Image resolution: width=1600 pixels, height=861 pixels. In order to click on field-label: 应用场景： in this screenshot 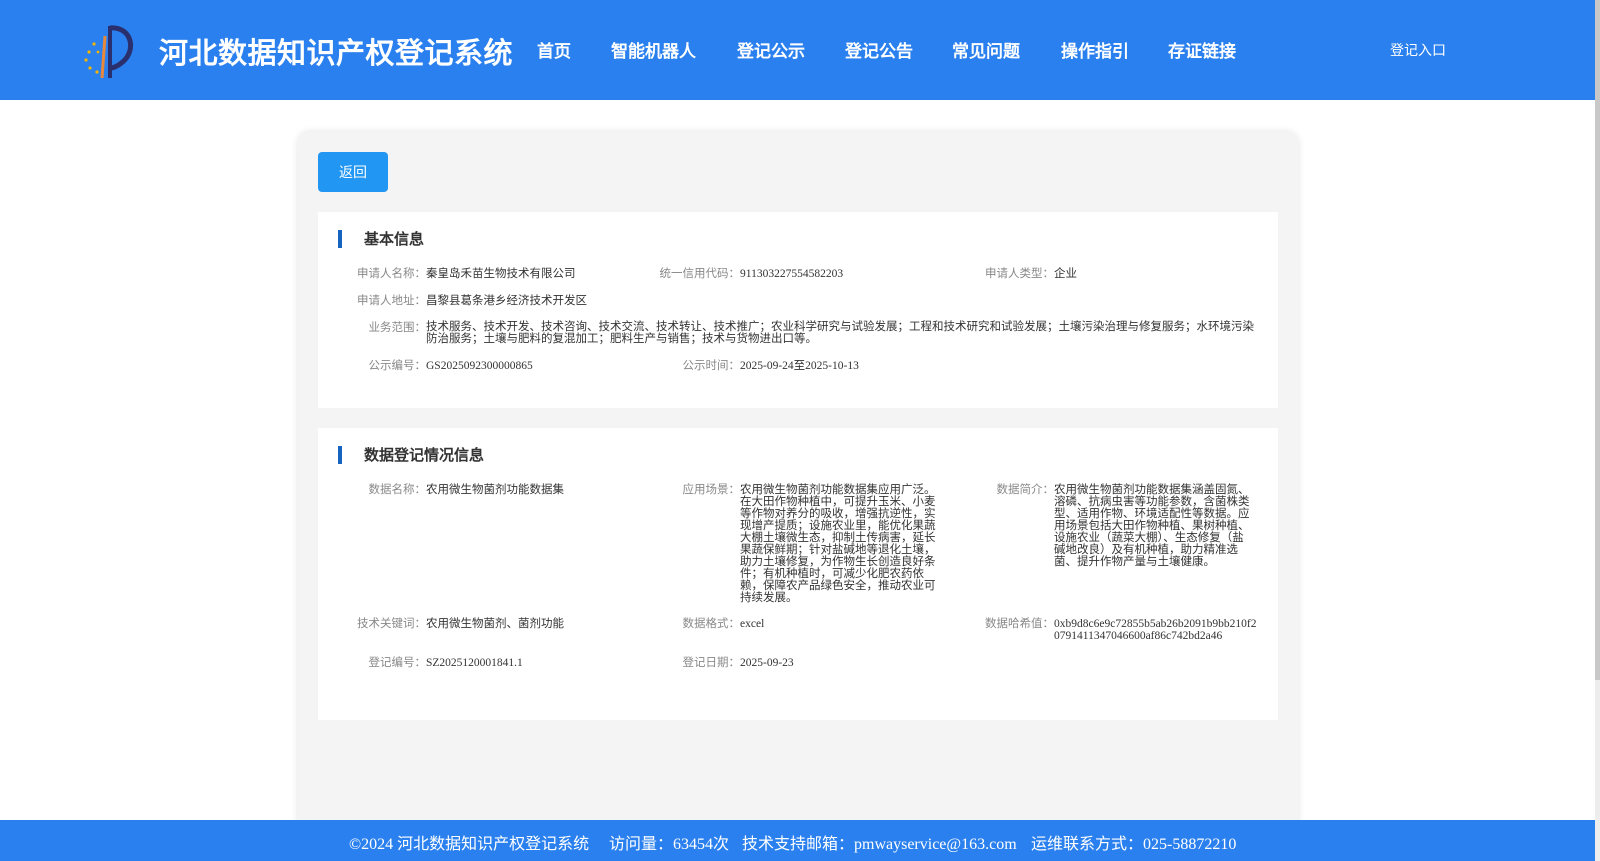, I will do `click(711, 490)`.